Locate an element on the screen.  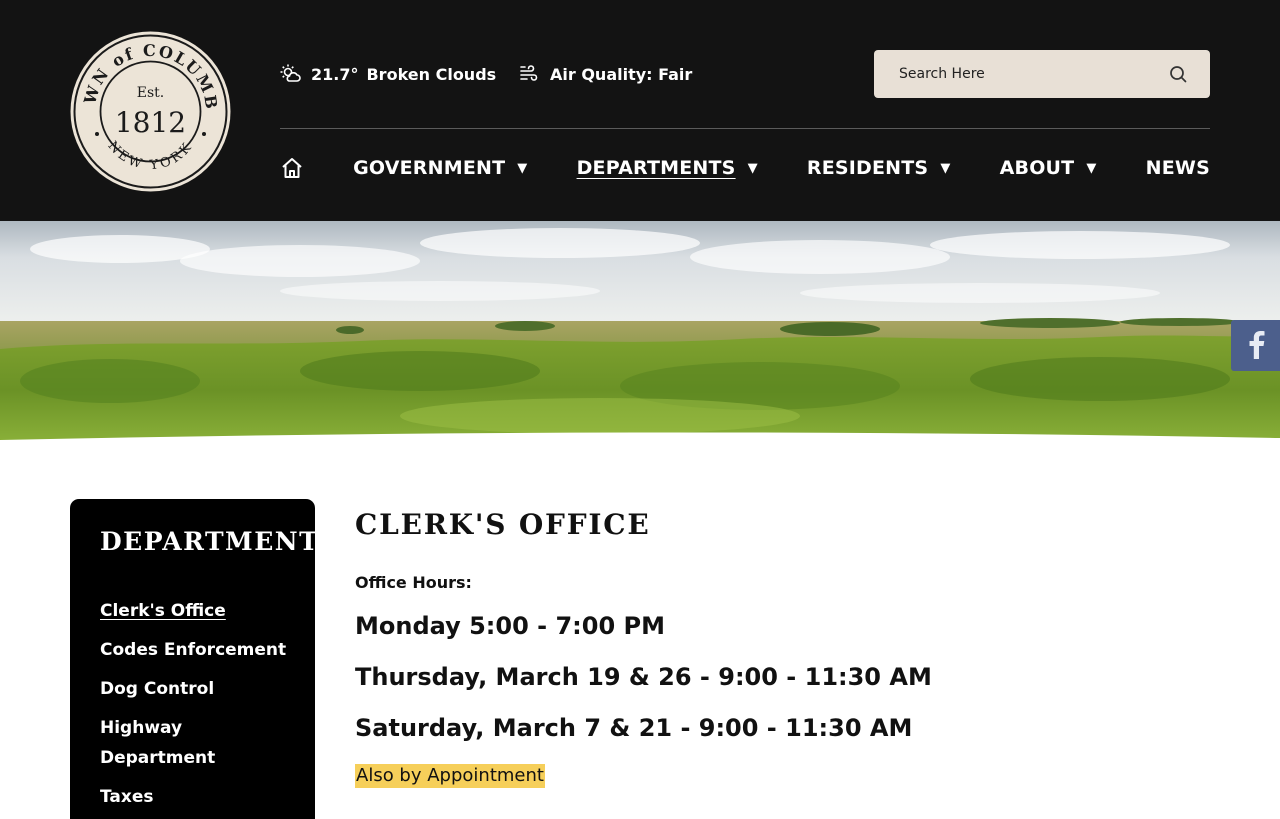
appointment-note: Also by Appointment is located at coordinates (450, 776).